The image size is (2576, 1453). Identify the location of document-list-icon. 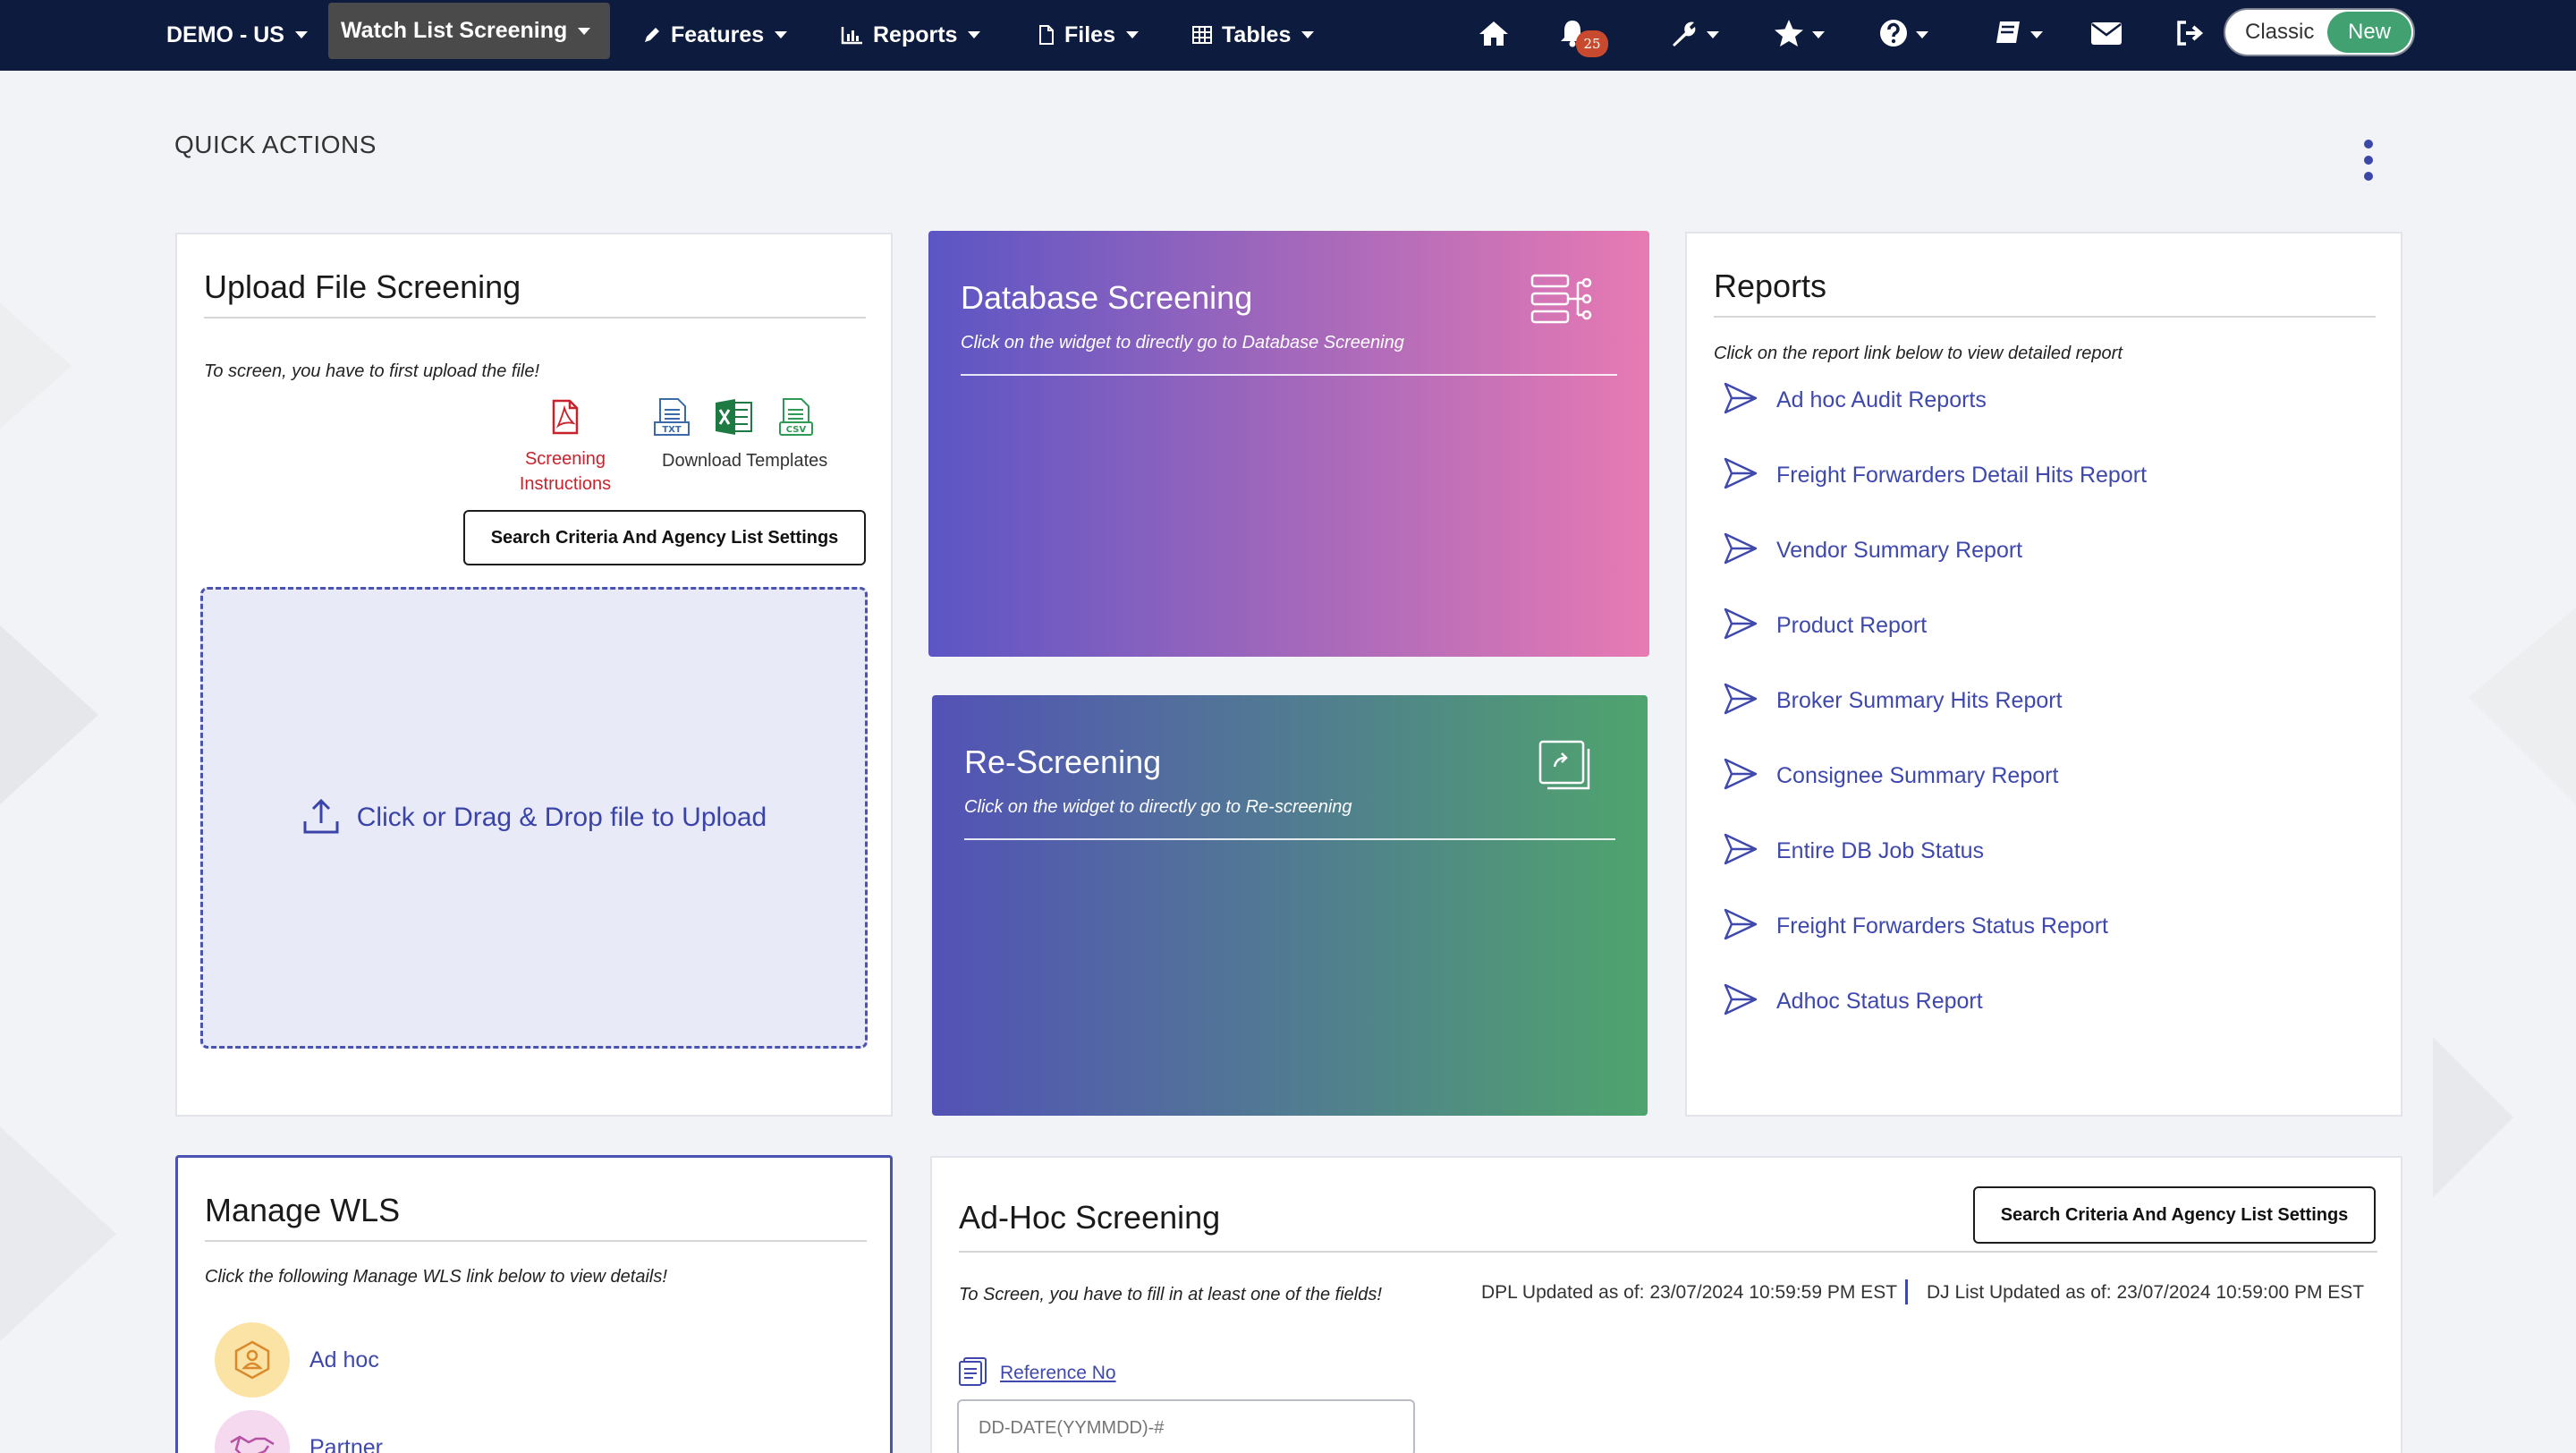
(973, 1373).